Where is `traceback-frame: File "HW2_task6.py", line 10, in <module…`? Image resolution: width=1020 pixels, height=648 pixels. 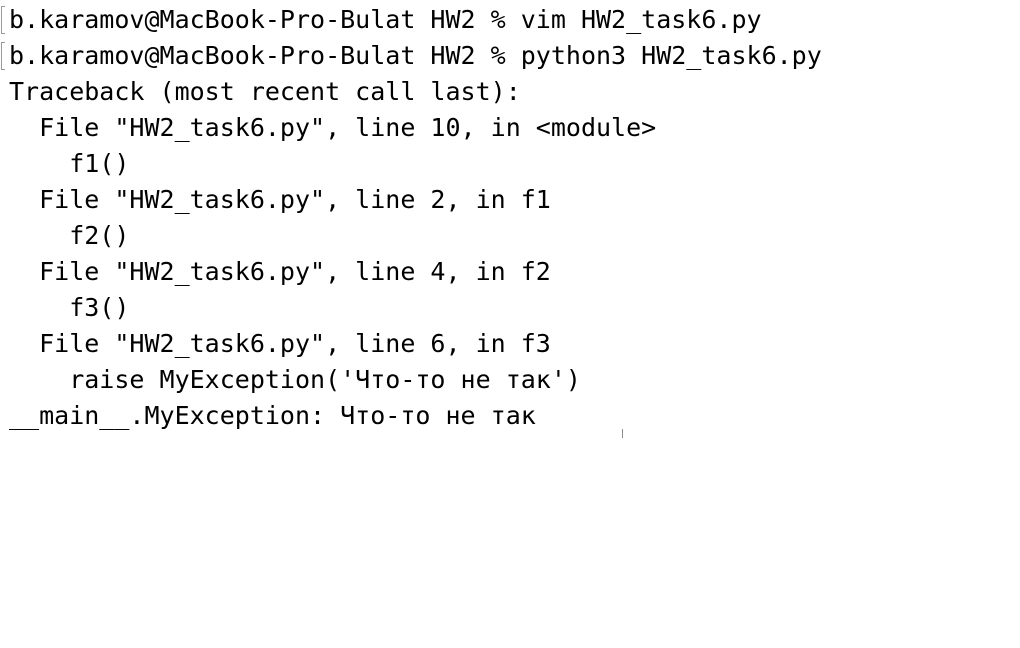 traceback-frame: File "HW2_task6.py", line 10, in <module… is located at coordinates (333, 127).